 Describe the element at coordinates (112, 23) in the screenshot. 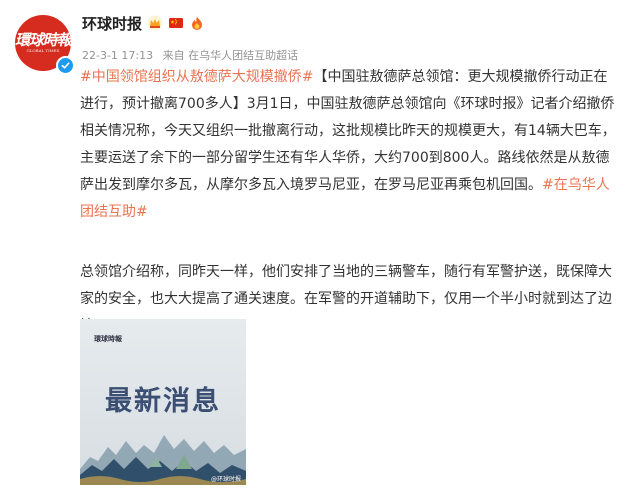

I see `account-name: 环球时报` at that location.